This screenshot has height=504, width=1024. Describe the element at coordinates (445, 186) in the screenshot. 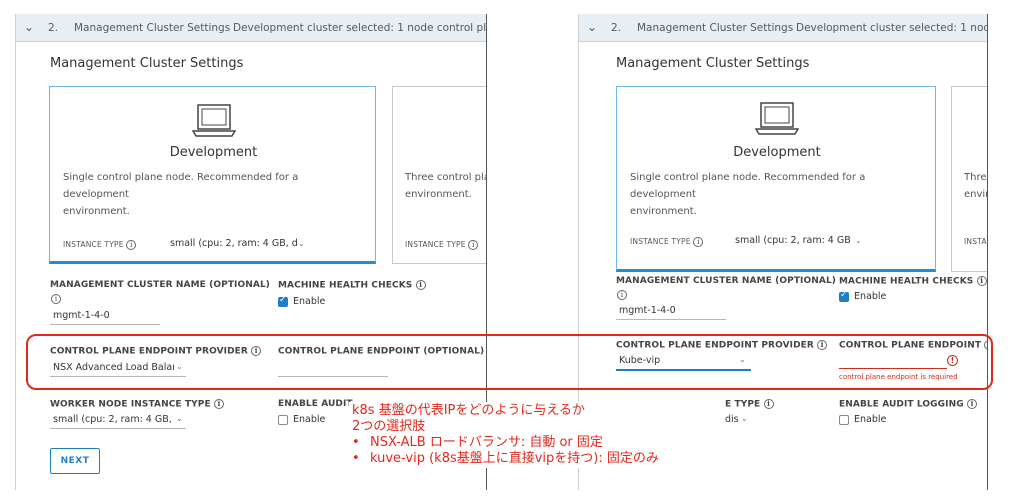

I see `card-description: Three control planenvironment.` at that location.